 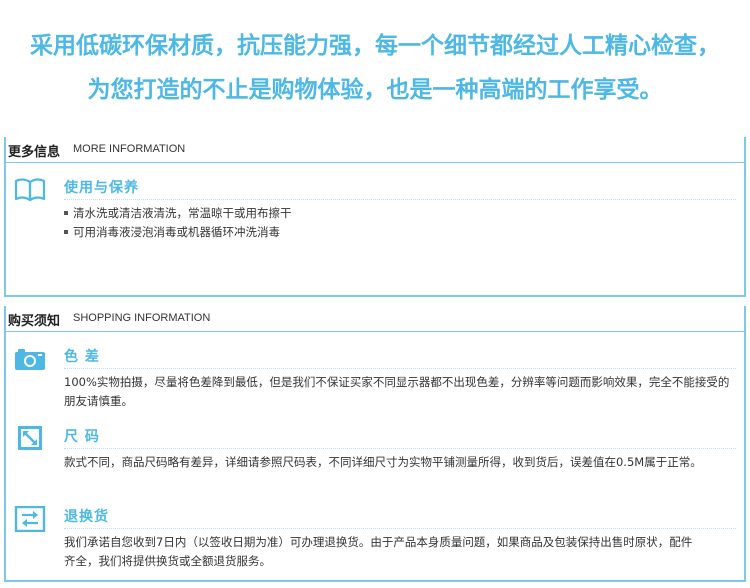 I want to click on size-title: 尺 码, so click(x=82, y=437).